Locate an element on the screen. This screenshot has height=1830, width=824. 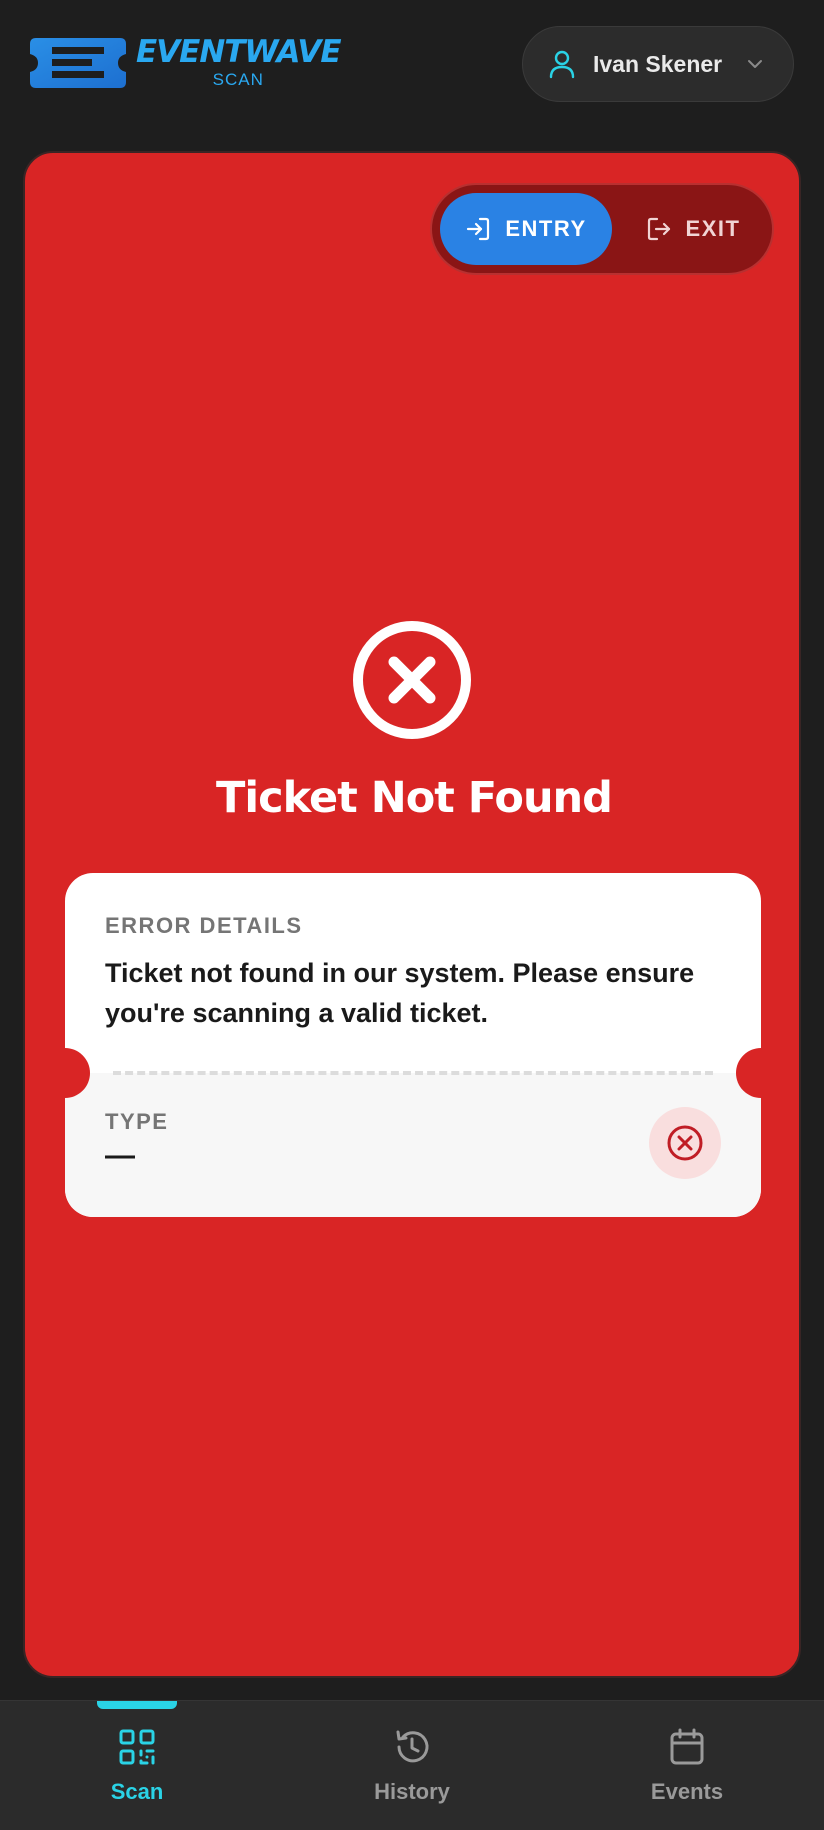
nav-events: Events is located at coordinates (687, 1765).